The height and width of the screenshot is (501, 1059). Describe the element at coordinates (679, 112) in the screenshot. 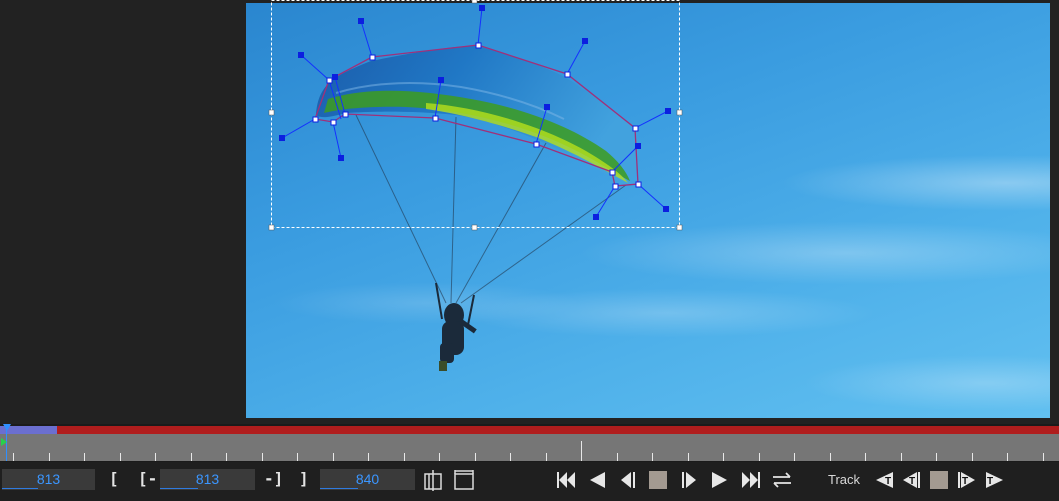

I see `bbox-handle-right` at that location.